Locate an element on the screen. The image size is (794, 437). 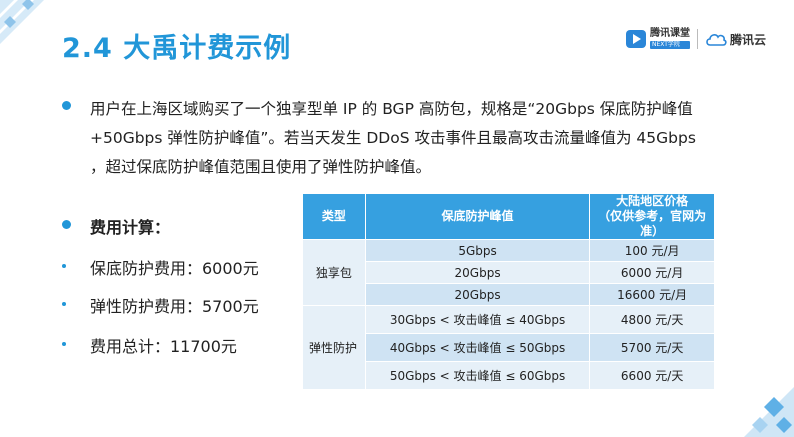
peak-cell: 40Gbps < 攻击峰值 ≤ 50Gbps is located at coordinates (477, 347).